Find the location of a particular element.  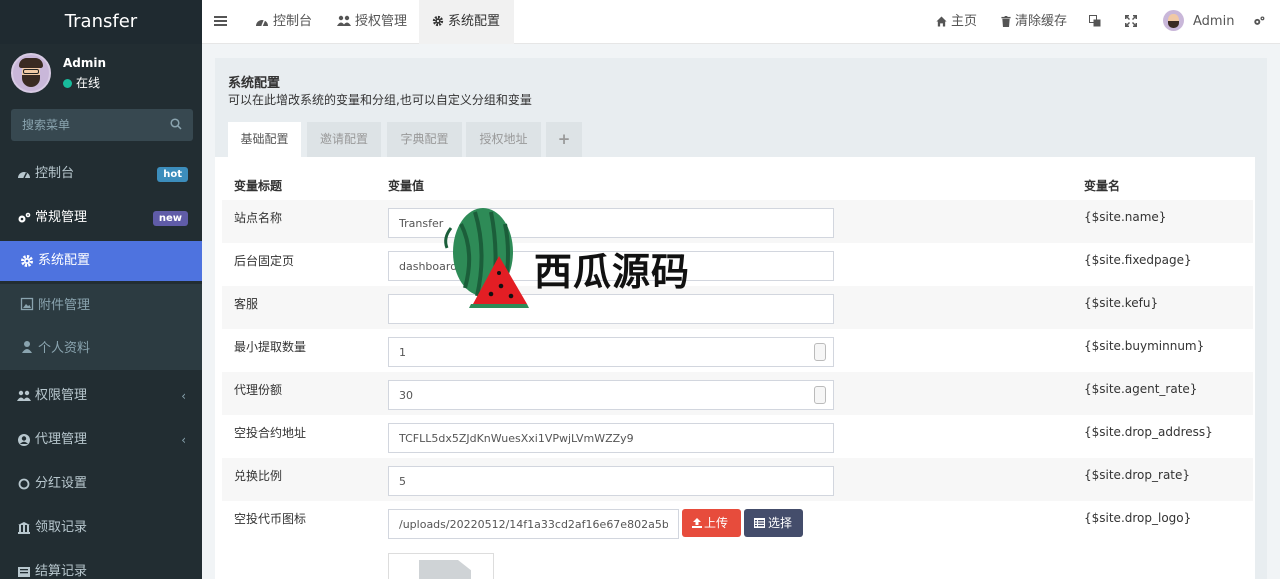

home-icon is located at coordinates (941, 21).